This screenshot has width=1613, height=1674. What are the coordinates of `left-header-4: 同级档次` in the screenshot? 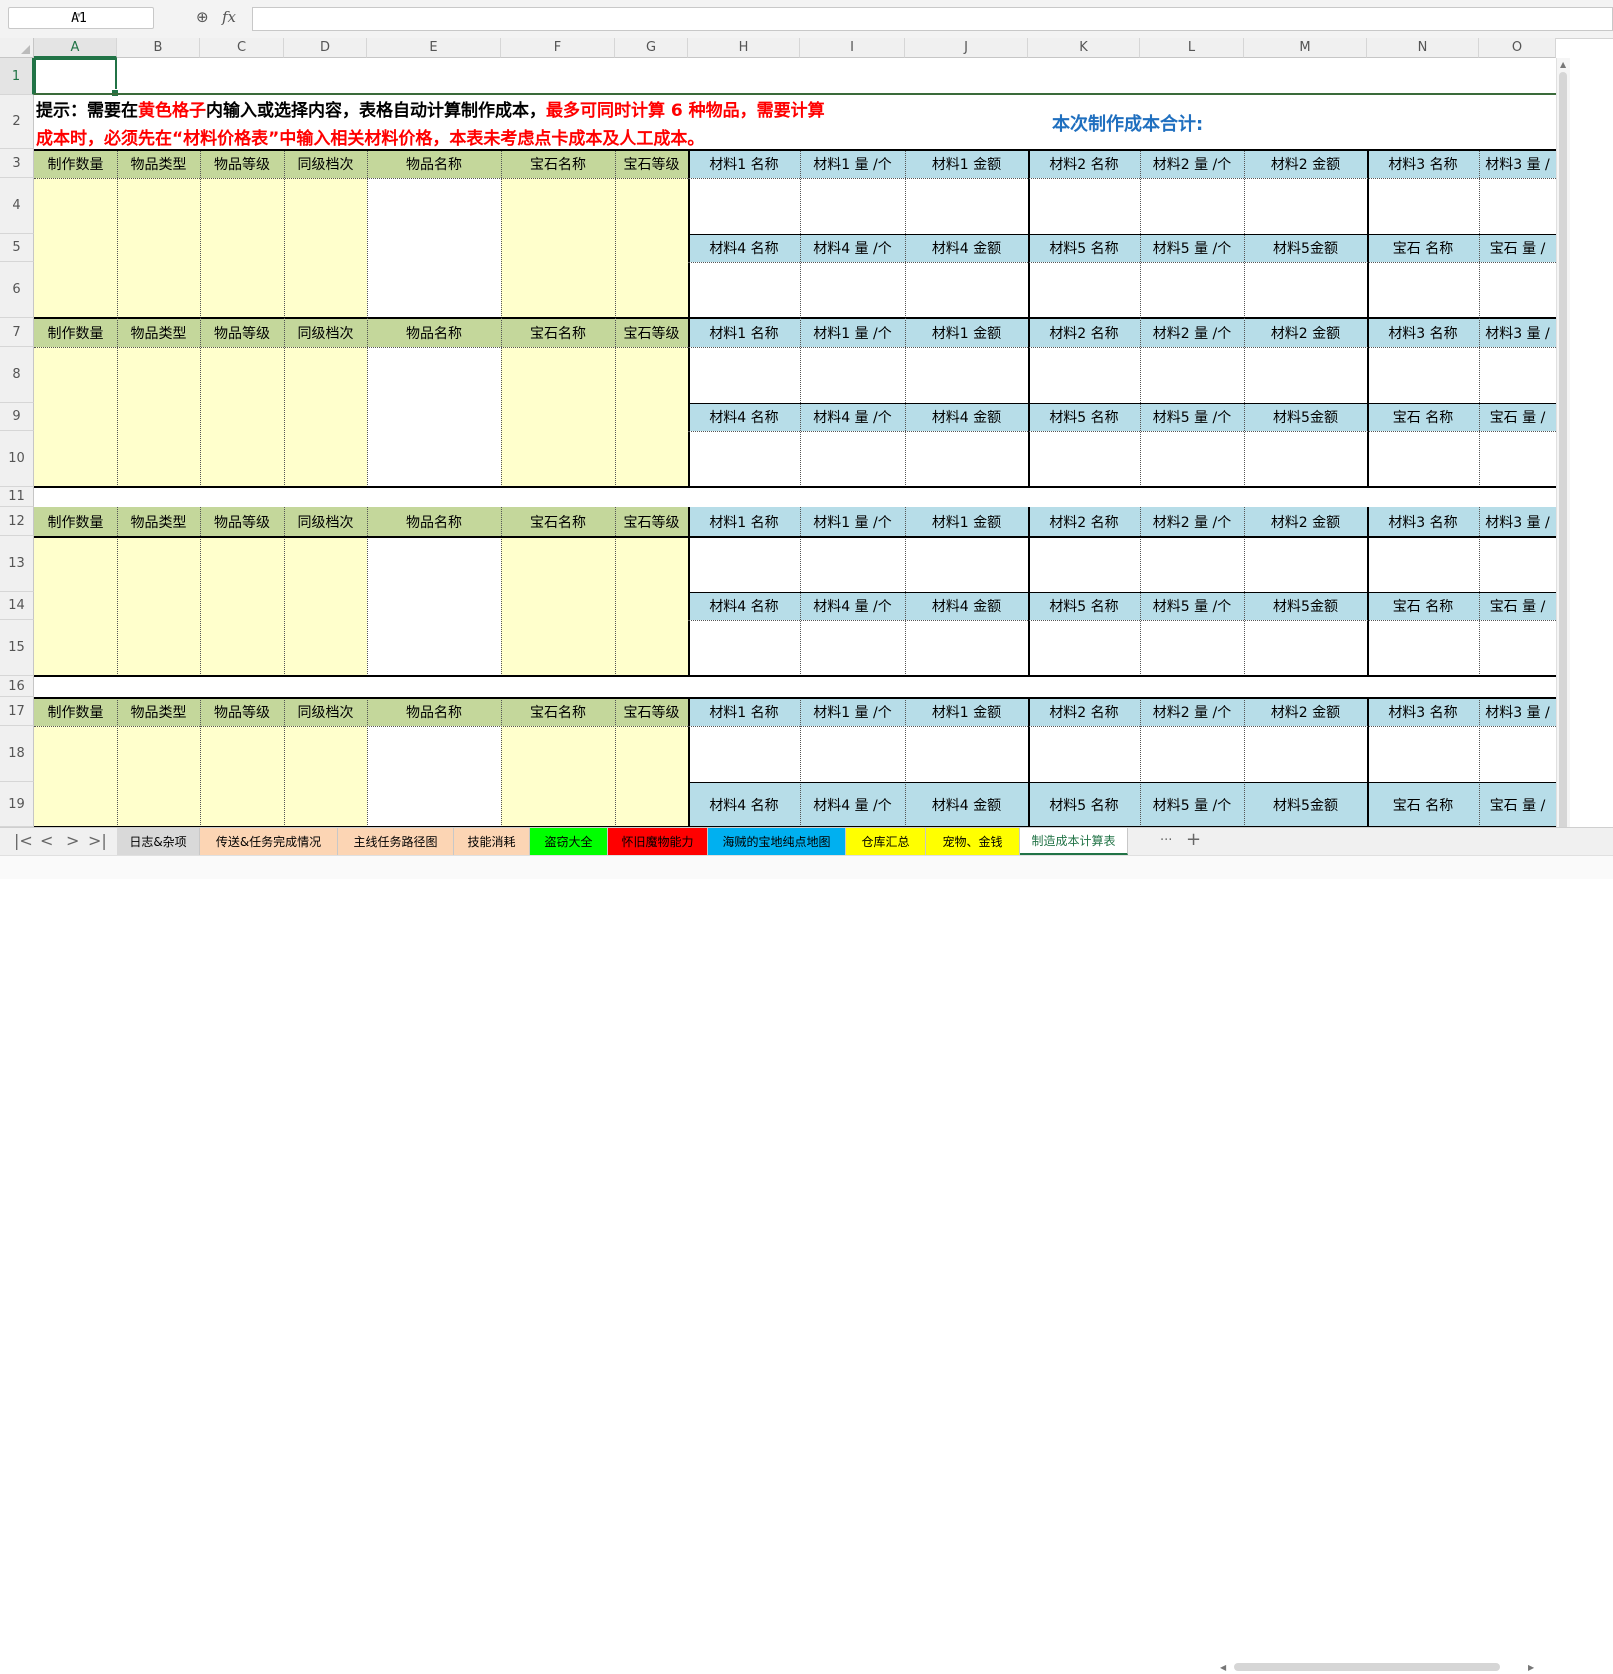 It's located at (325, 711).